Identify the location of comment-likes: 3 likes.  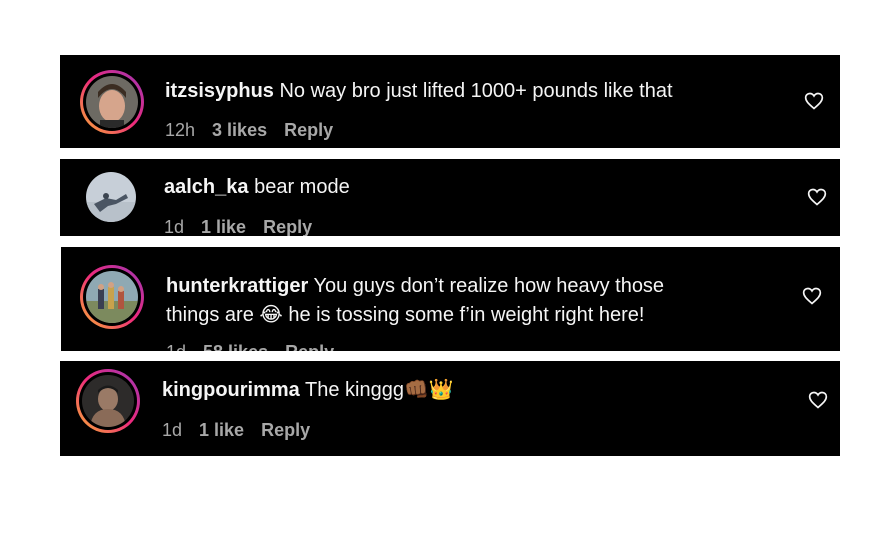
(239, 130).